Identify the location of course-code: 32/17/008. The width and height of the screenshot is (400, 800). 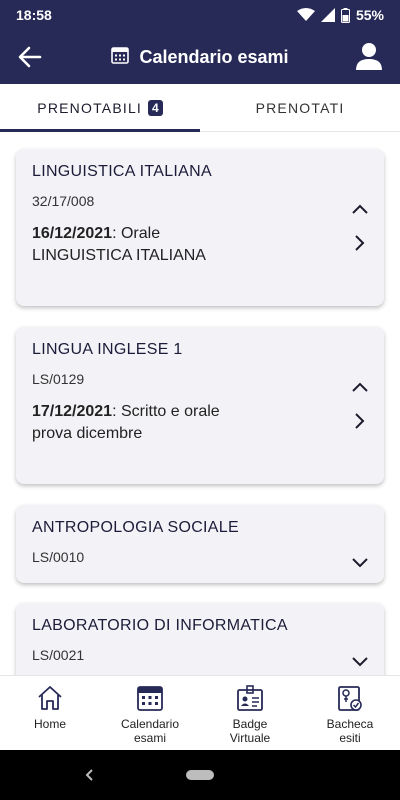
(63, 201).